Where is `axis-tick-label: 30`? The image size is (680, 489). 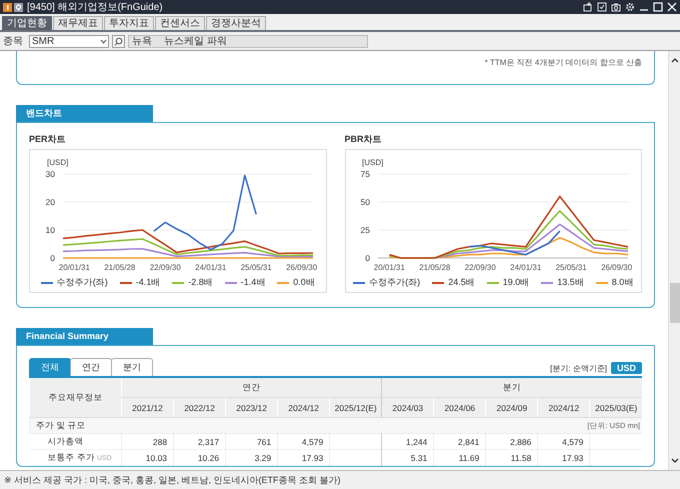 axis-tick-label: 30 is located at coordinates (50, 174).